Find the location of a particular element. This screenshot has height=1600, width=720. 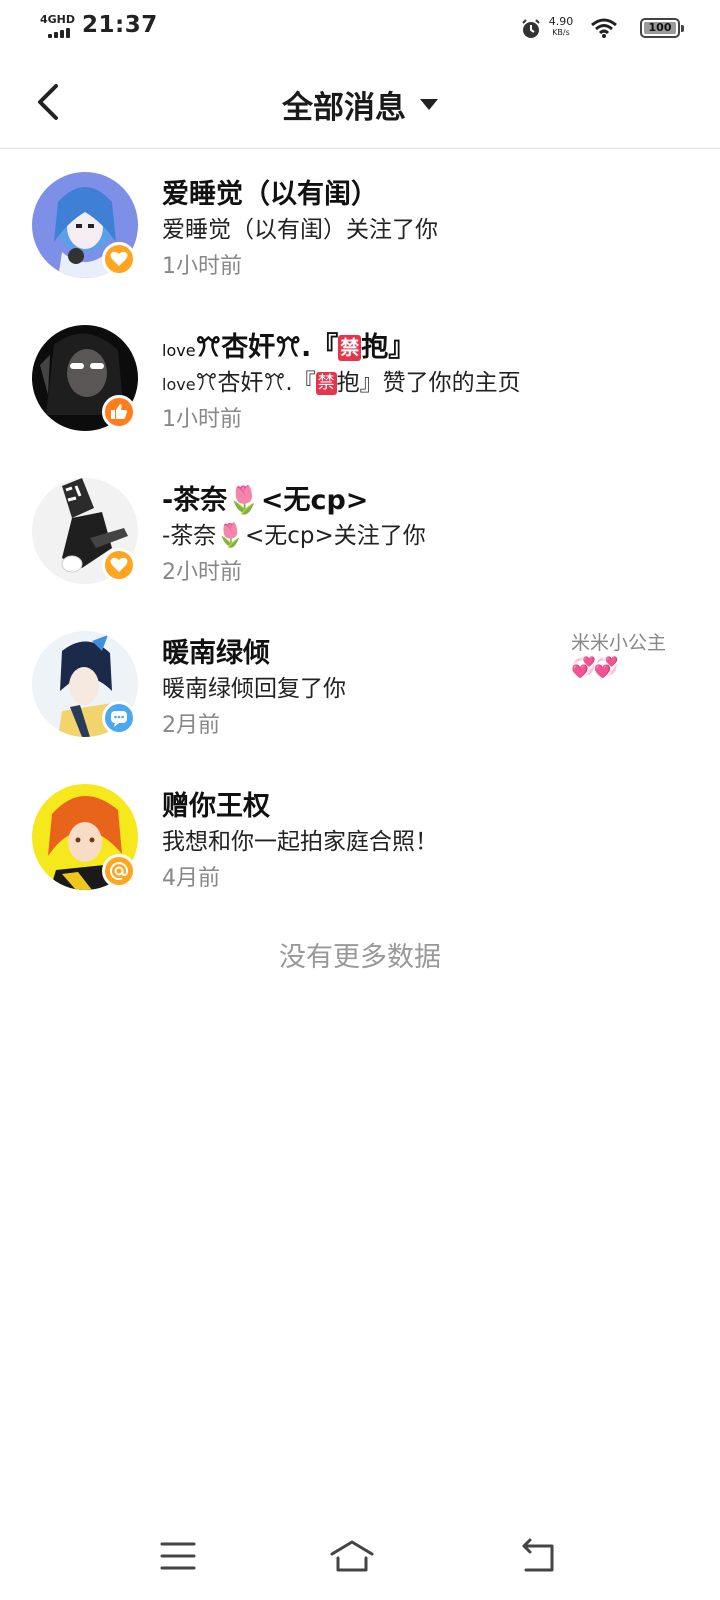

alarm-icon is located at coordinates (531, 28).